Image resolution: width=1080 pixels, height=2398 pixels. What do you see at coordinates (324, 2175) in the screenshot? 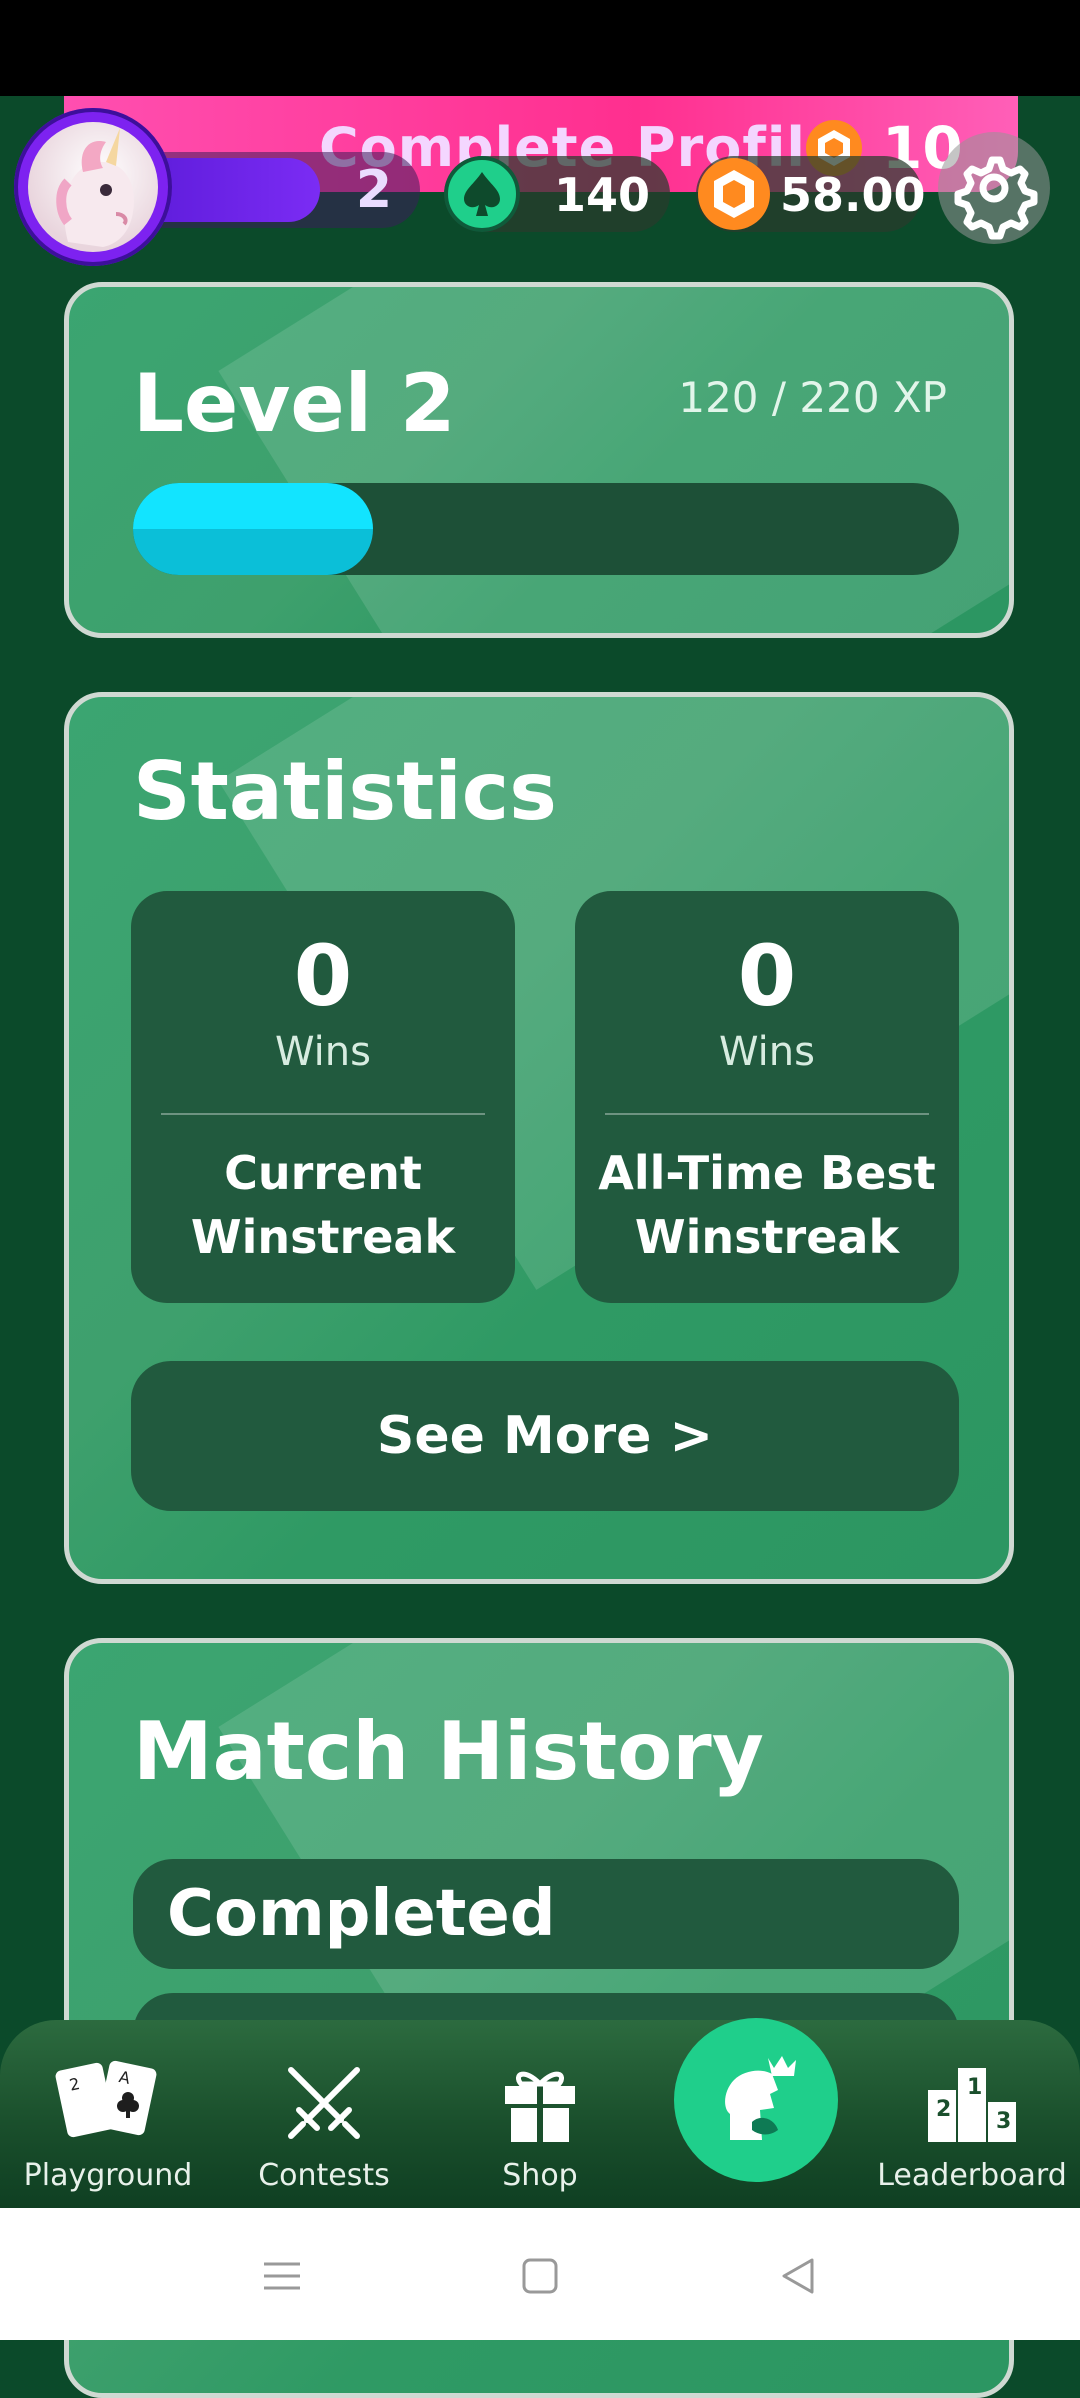
I see `nav-contests-label: Contests` at bounding box center [324, 2175].